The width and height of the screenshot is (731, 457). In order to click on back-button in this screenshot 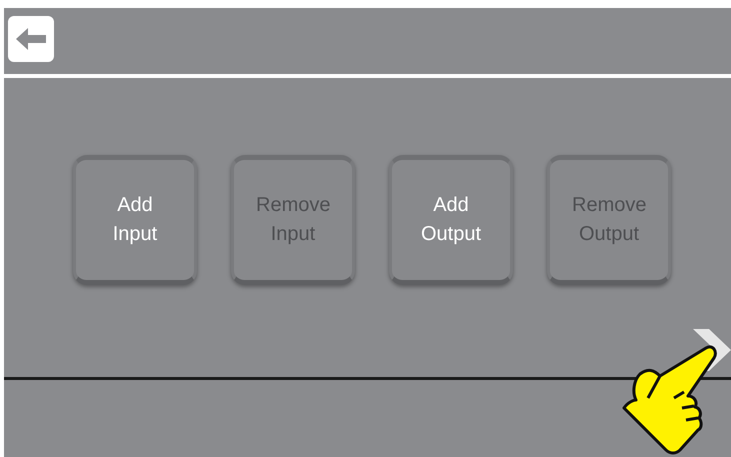, I will do `click(31, 39)`.